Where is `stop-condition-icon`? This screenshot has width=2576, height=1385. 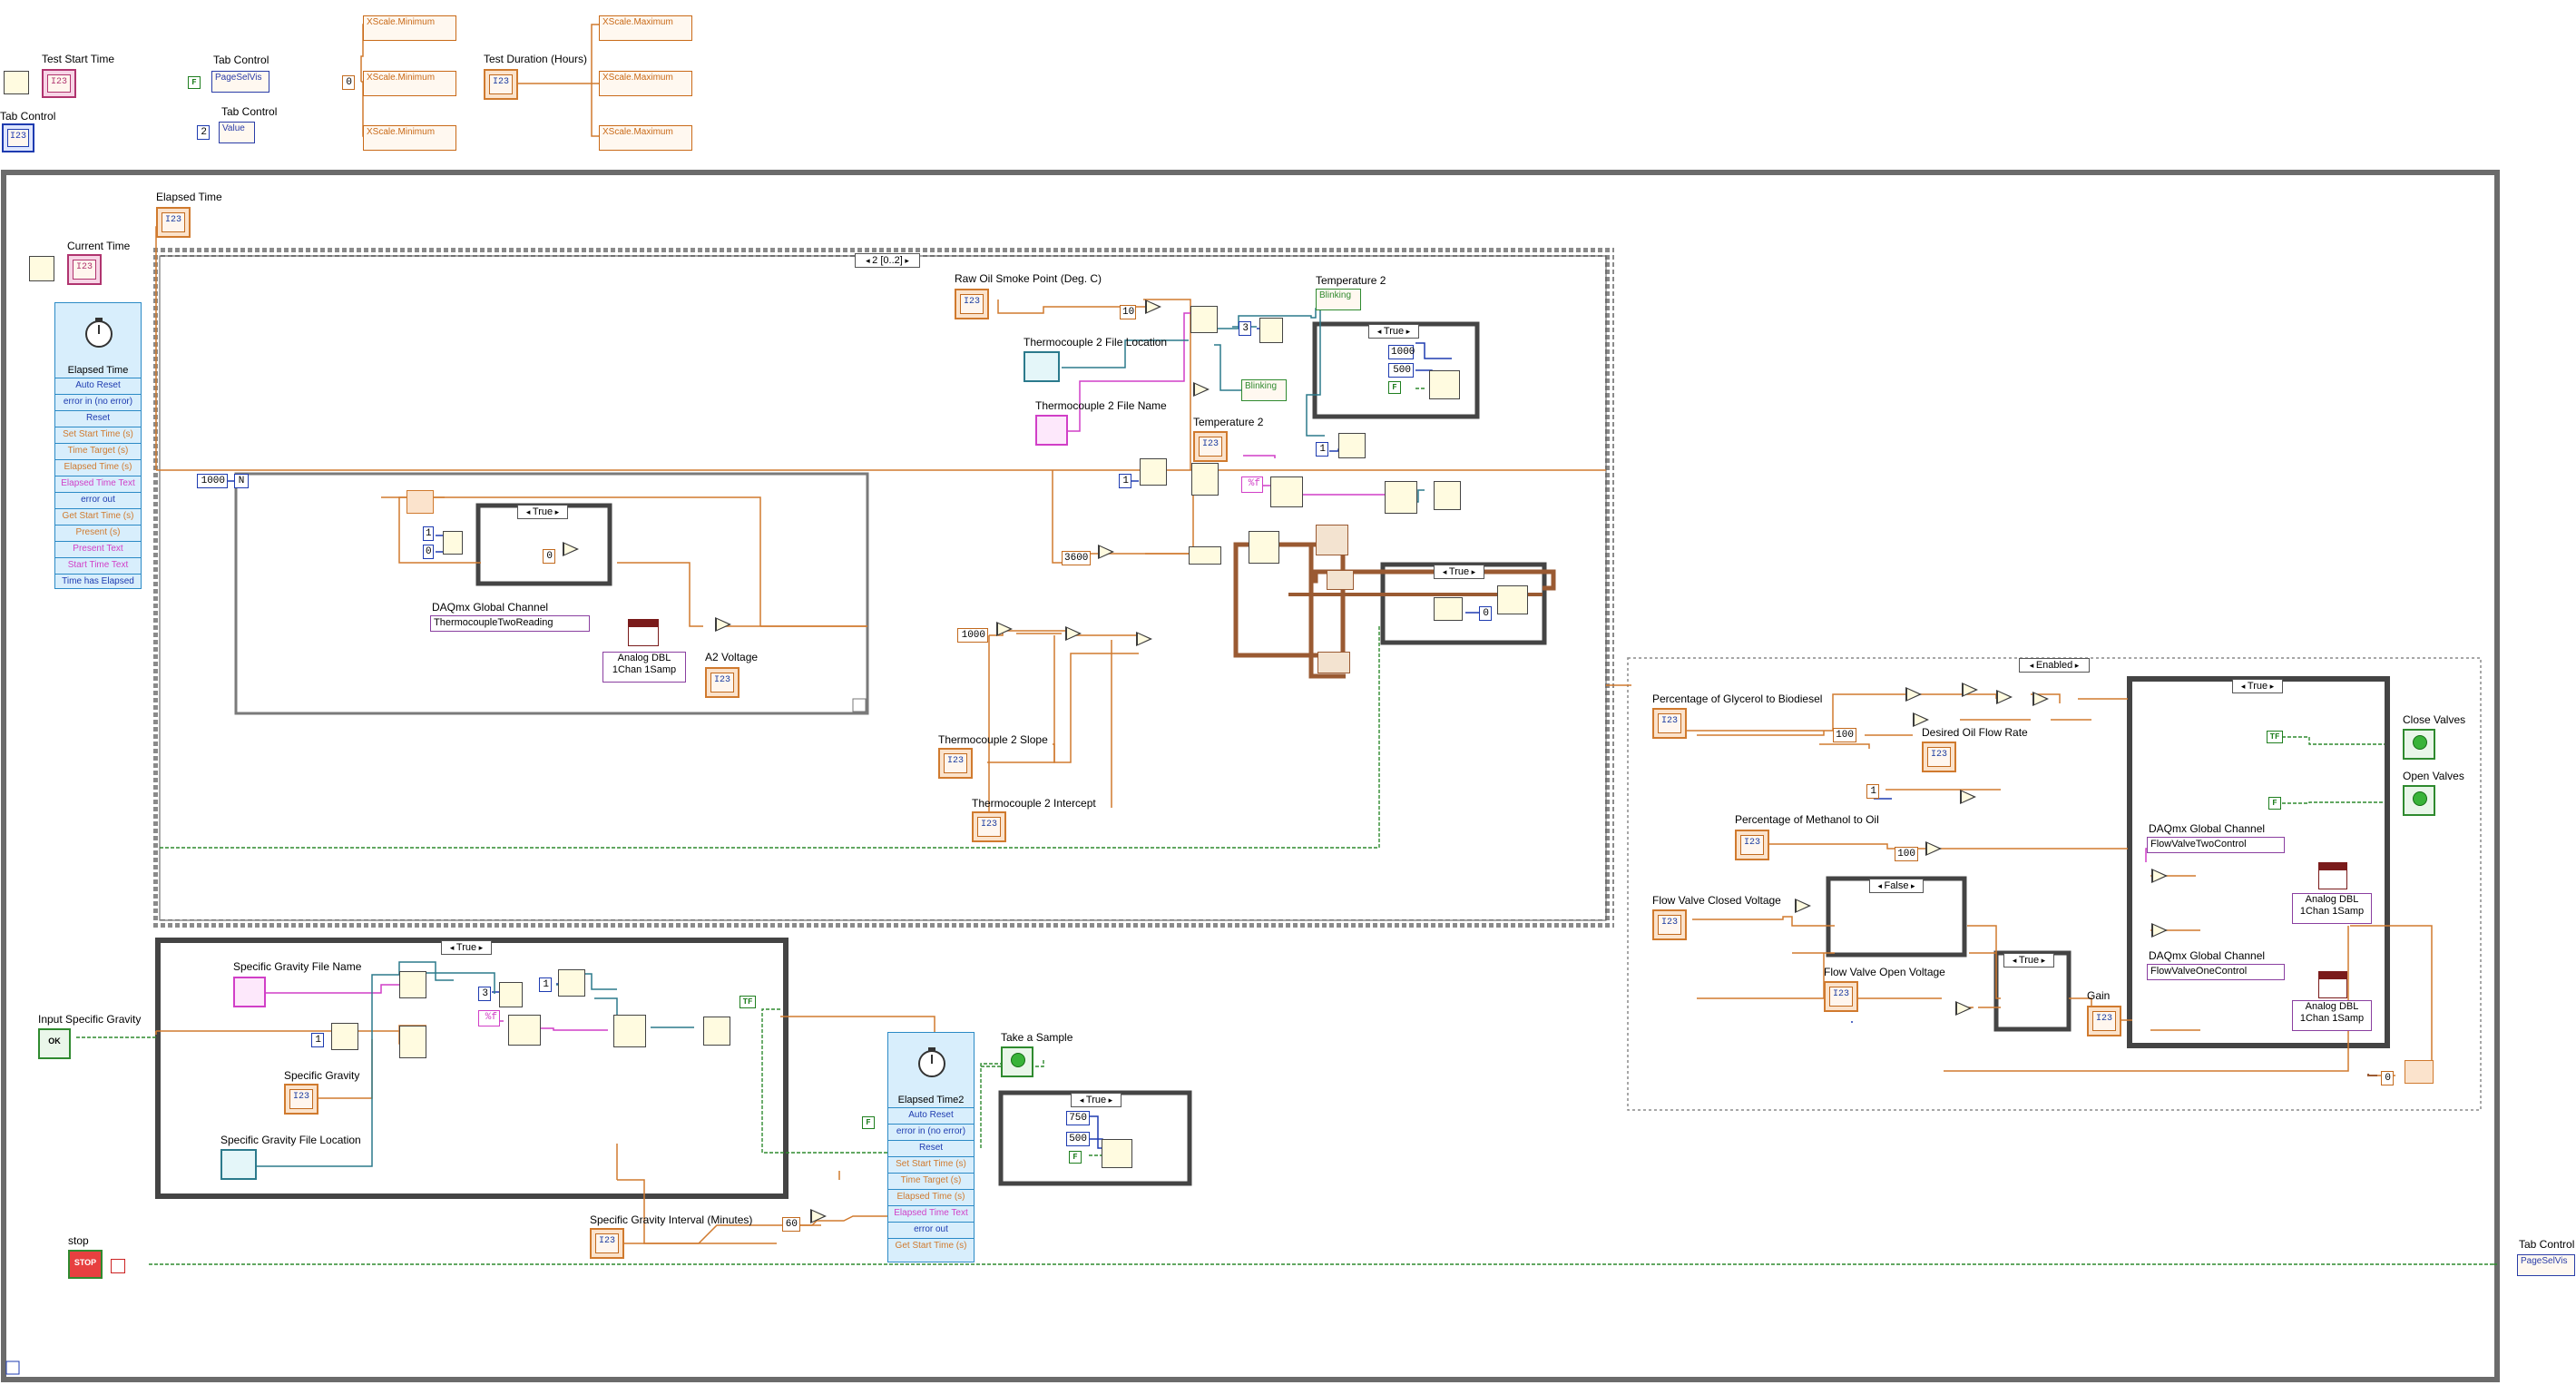
stop-condition-icon is located at coordinates (118, 1266).